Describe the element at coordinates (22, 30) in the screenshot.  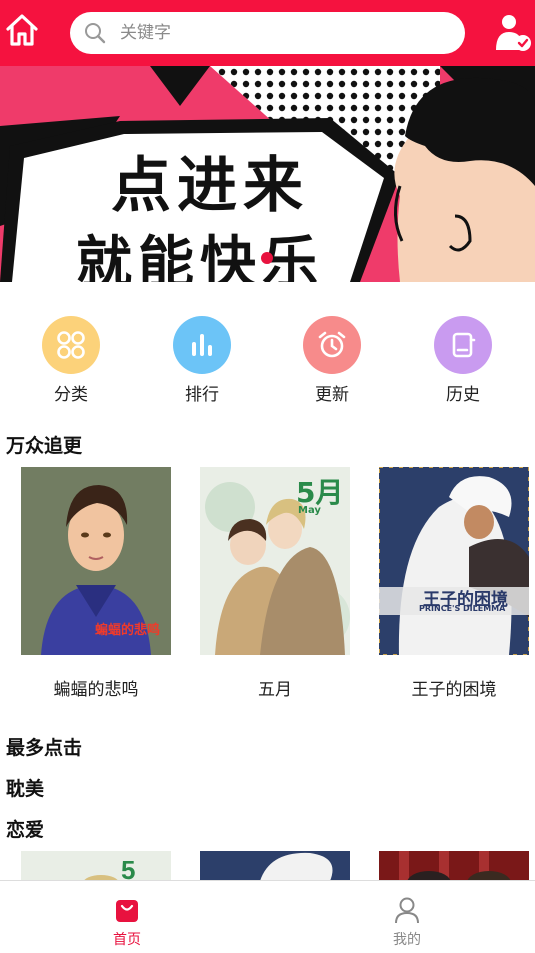
I see `home-icon` at that location.